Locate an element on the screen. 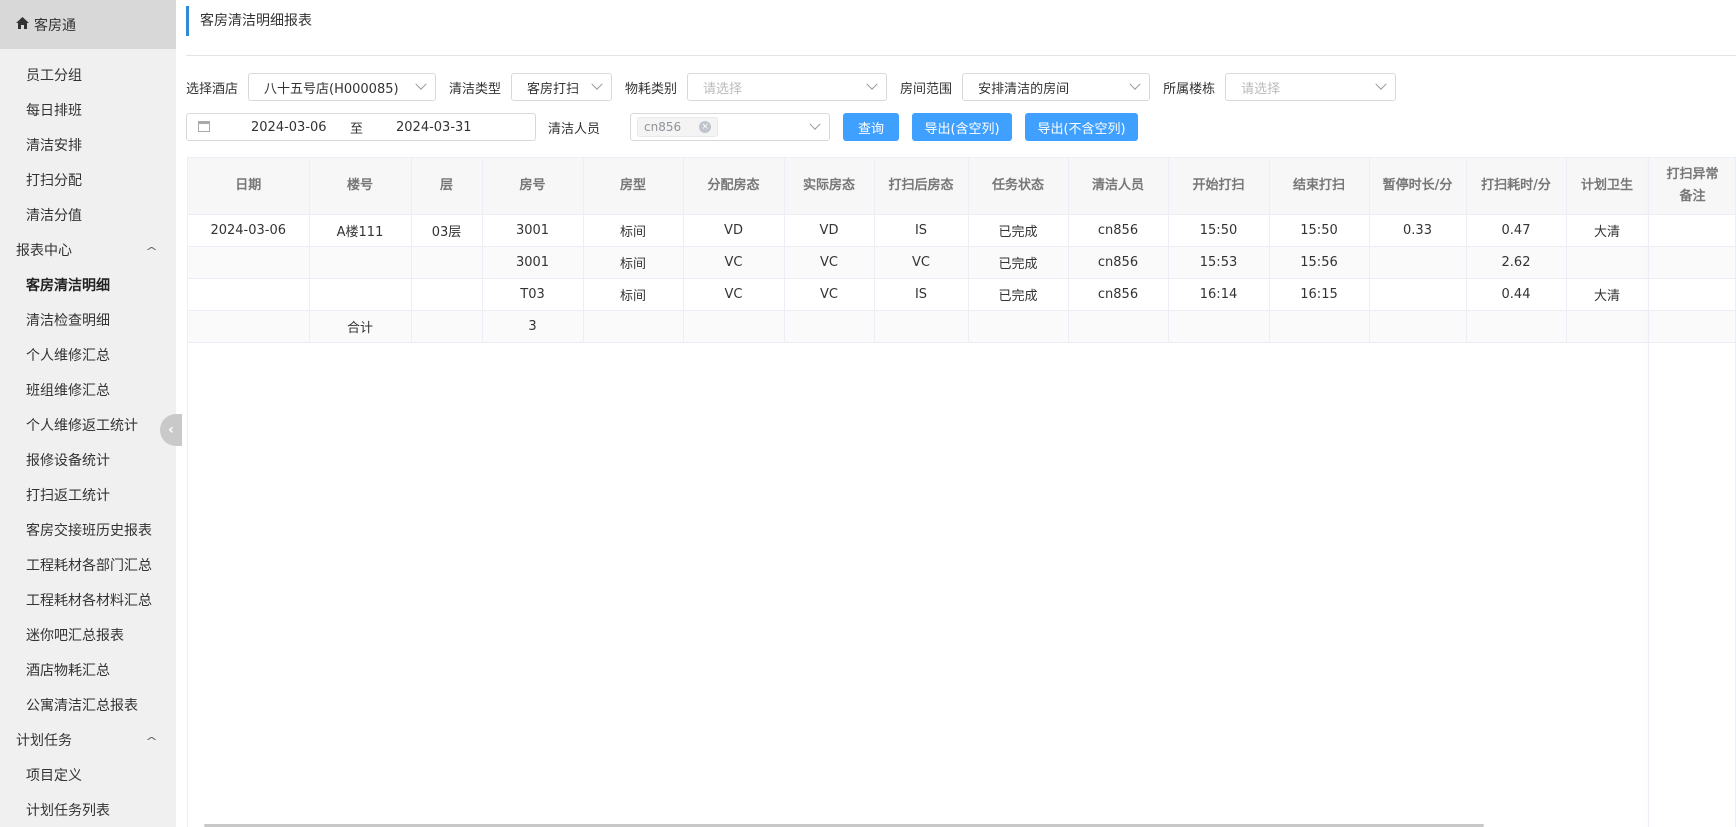 This screenshot has height=827, width=1736. table-row: 3001 标间 VC VC VC 已完成 cn856 15:53 15:56 2.62 is located at coordinates (961, 262).